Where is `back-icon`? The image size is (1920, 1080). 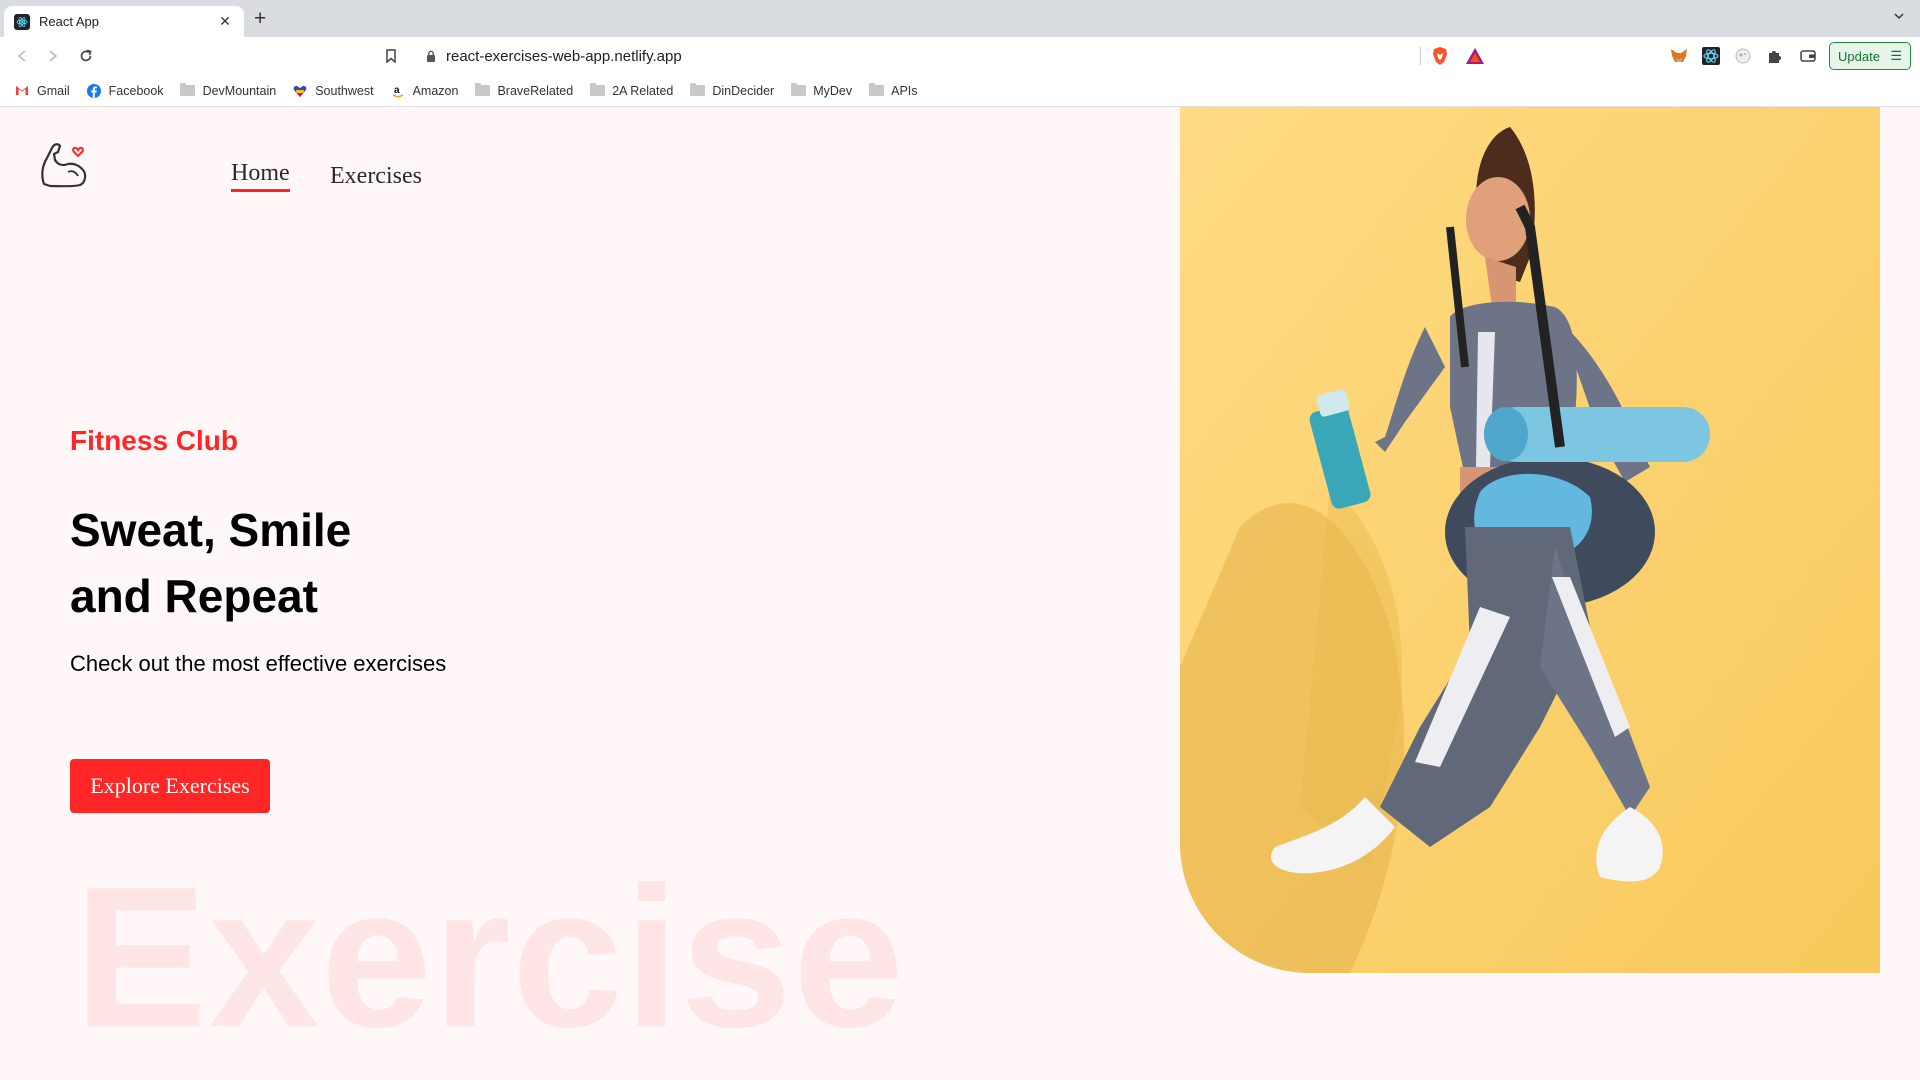
back-icon is located at coordinates (22, 56).